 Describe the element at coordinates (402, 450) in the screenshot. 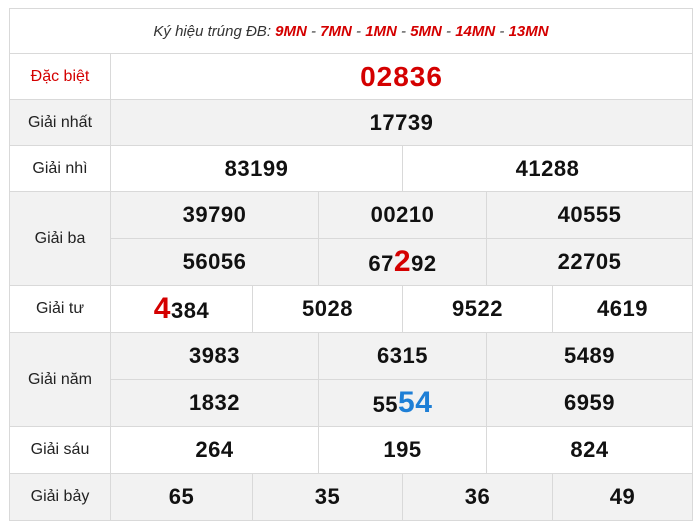

I see `sixth-prize-number: 195` at that location.